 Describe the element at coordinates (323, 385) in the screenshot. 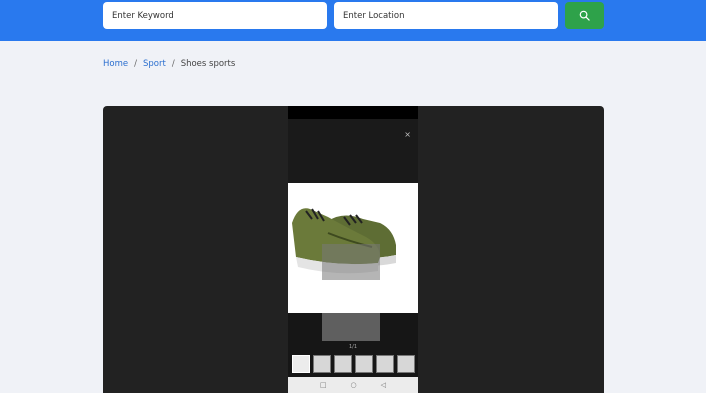

I see `square-icon: □` at that location.